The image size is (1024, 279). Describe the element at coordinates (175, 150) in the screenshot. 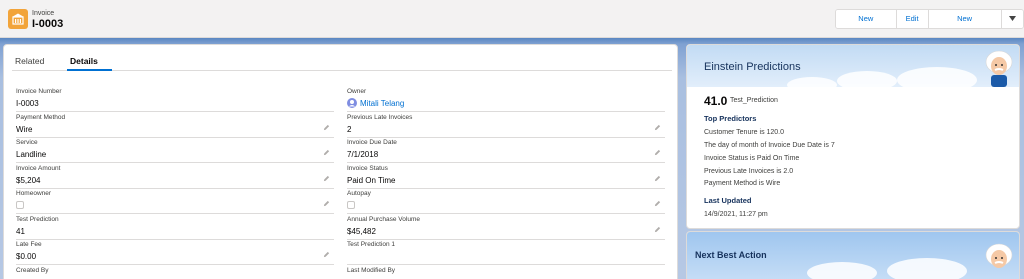

I see `field-service: Service Landline` at that location.